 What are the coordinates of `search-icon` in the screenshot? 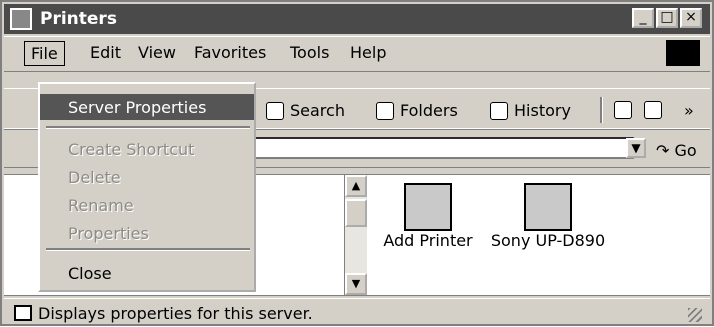 It's located at (275, 110).